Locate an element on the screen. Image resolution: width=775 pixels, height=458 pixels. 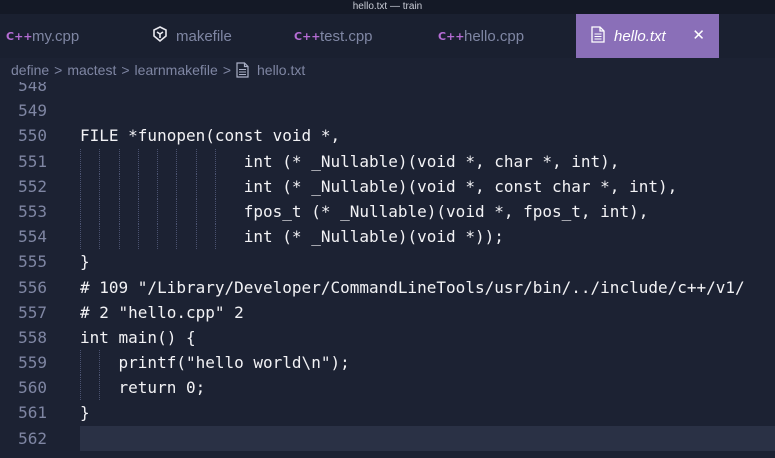
tab-my-cpp: C++ my.cpp is located at coordinates (72, 36).